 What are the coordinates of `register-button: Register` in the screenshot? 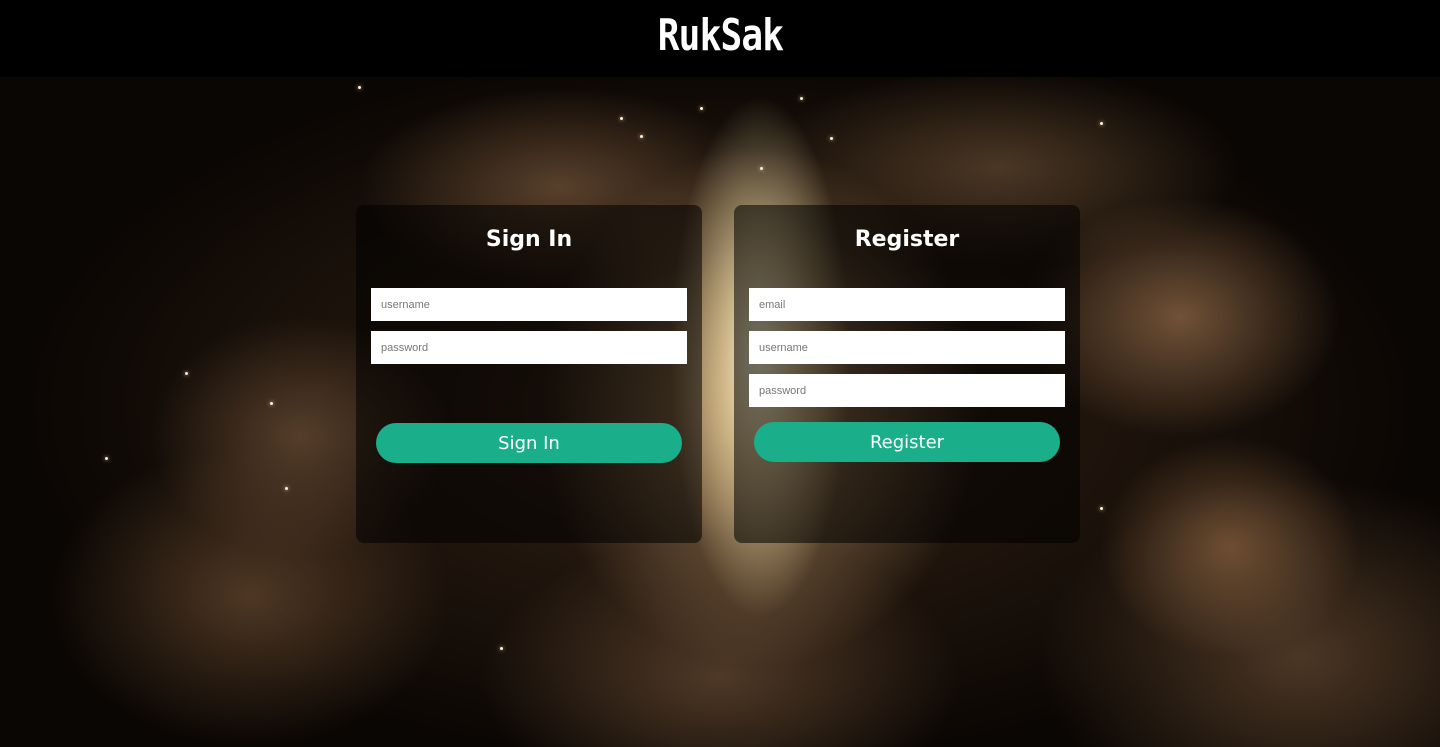 It's located at (907, 442).